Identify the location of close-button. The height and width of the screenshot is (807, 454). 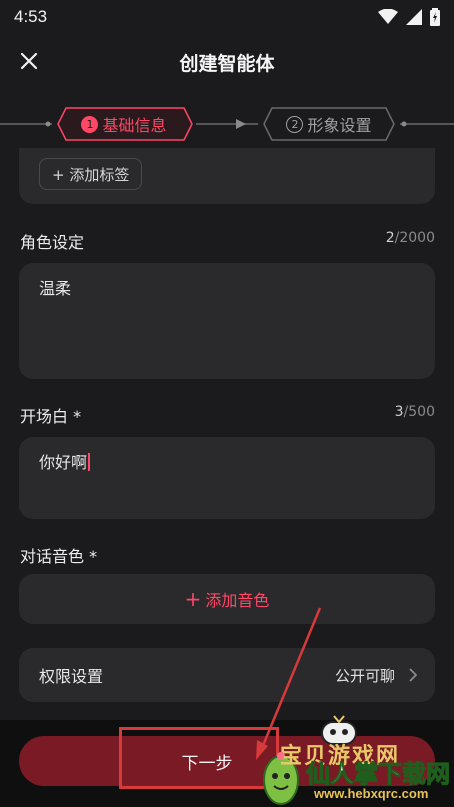
(29, 61).